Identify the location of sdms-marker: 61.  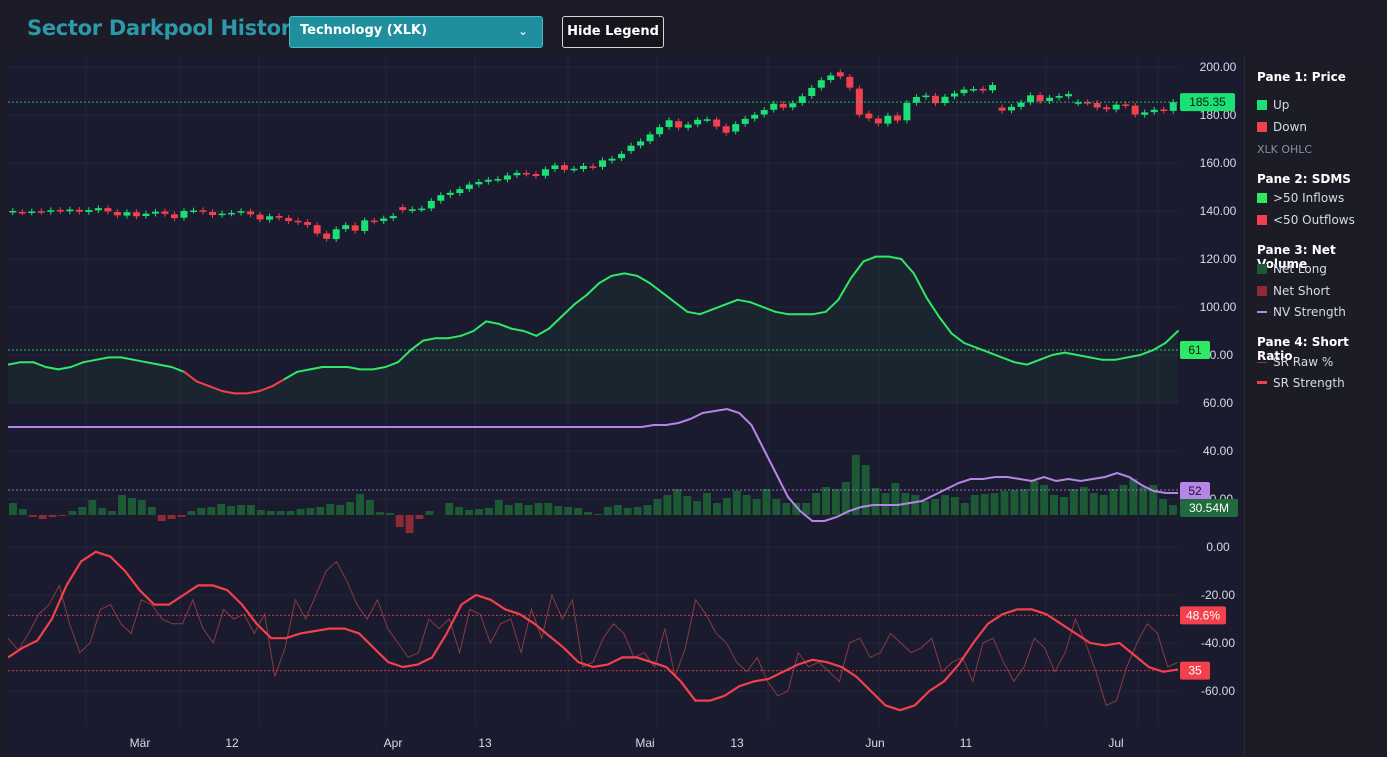
(1195, 350).